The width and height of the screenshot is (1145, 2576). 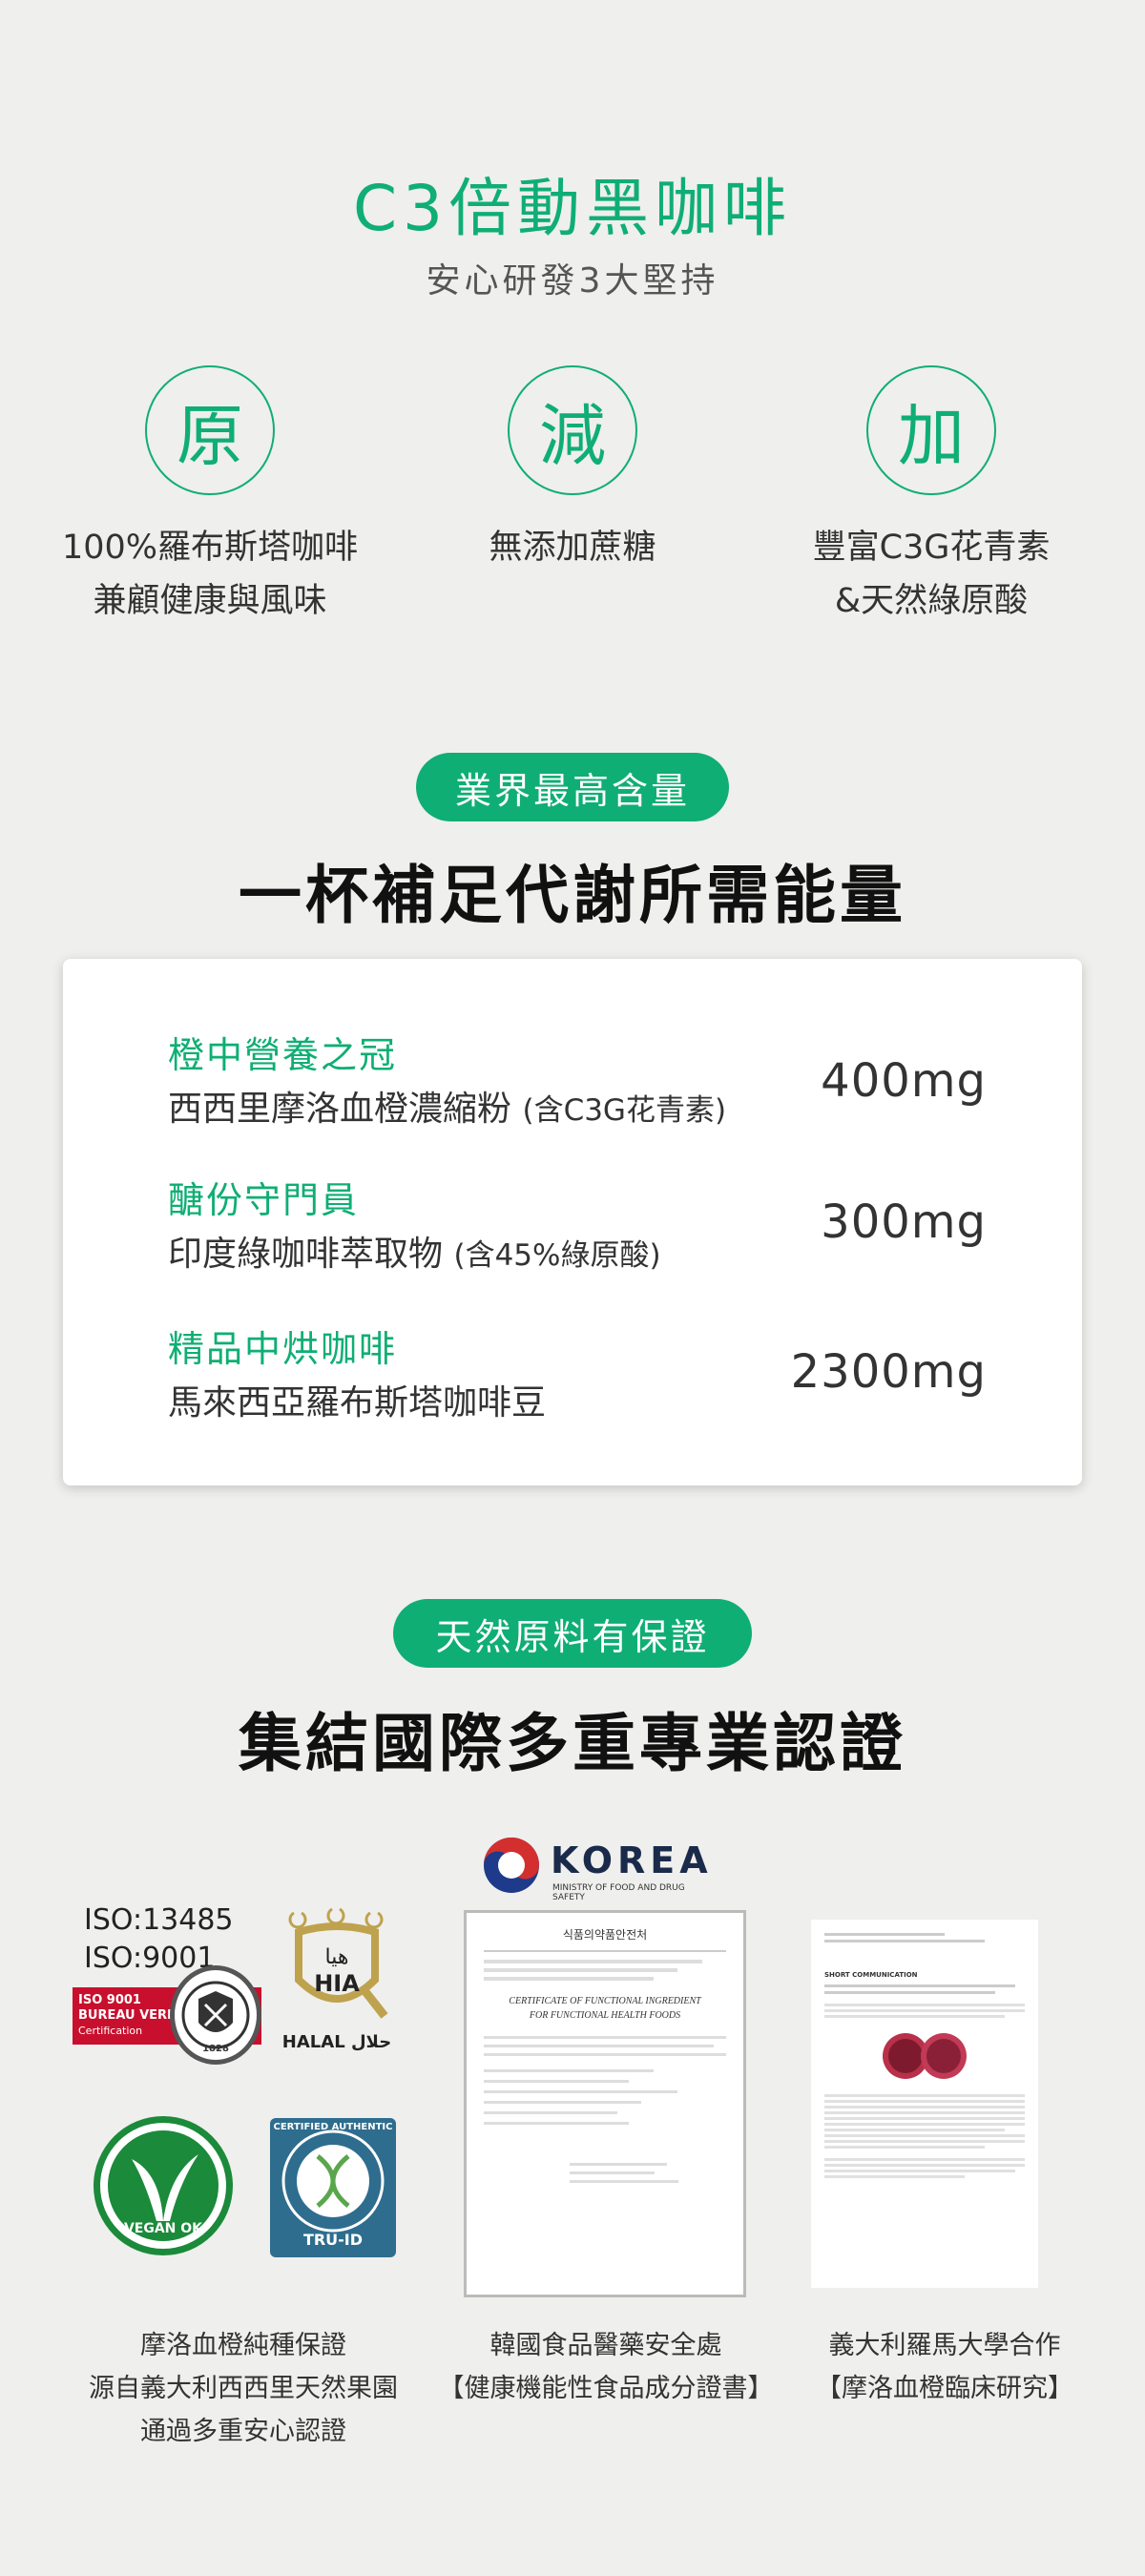 What do you see at coordinates (333, 2187) in the screenshot?
I see `tru-id-logo: CERTIFIED AUTHENTIC TRU-ID` at bounding box center [333, 2187].